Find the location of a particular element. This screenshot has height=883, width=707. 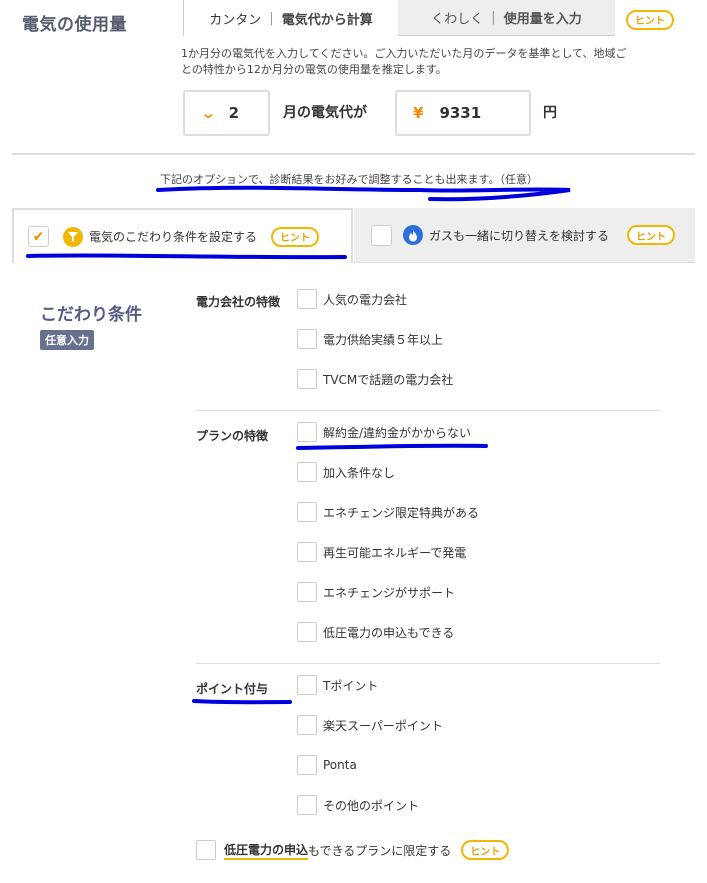

tab-simple-calc: カンタン | 電気代から計算 is located at coordinates (291, 18).